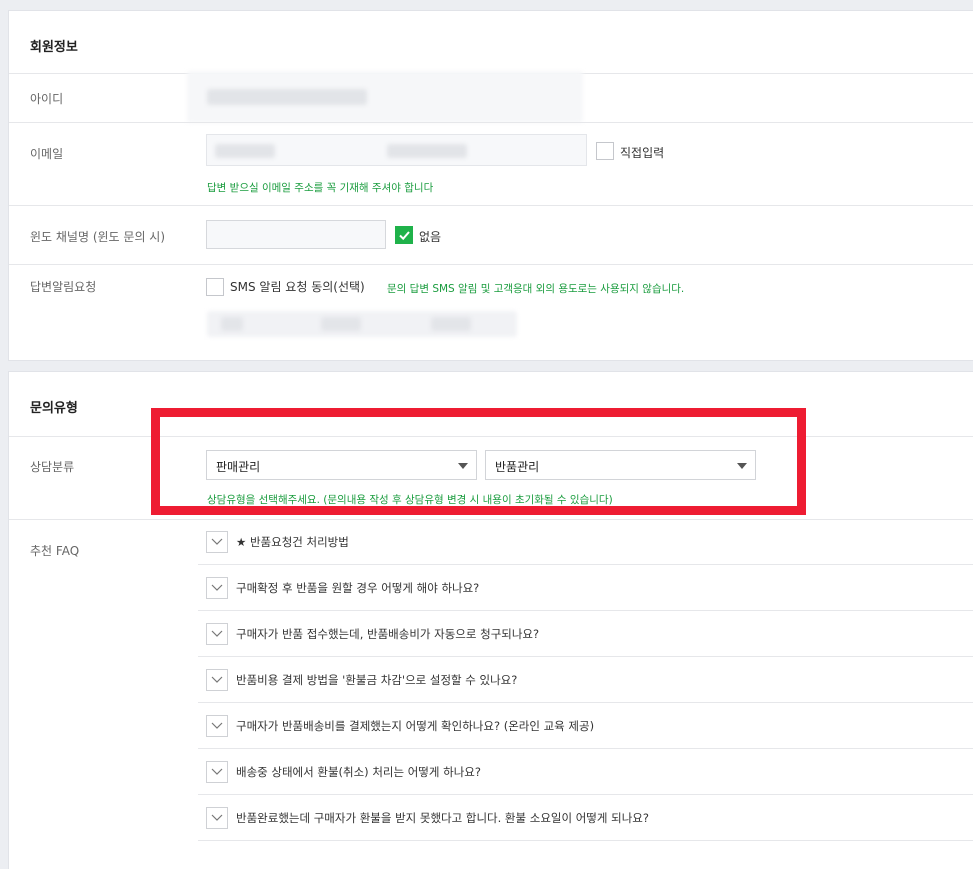 Image resolution: width=973 pixels, height=869 pixels. Describe the element at coordinates (98, 237) in the screenshot. I see `window-channel-label: 윈도 채널명 (윈도 문의 시)` at that location.